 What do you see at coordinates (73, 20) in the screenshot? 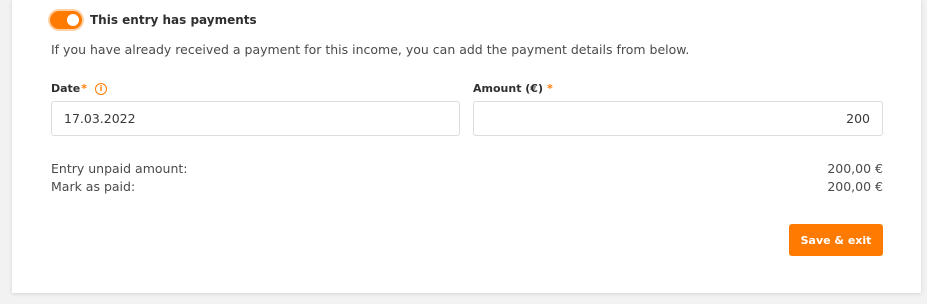
I see `toggle-knob` at bounding box center [73, 20].